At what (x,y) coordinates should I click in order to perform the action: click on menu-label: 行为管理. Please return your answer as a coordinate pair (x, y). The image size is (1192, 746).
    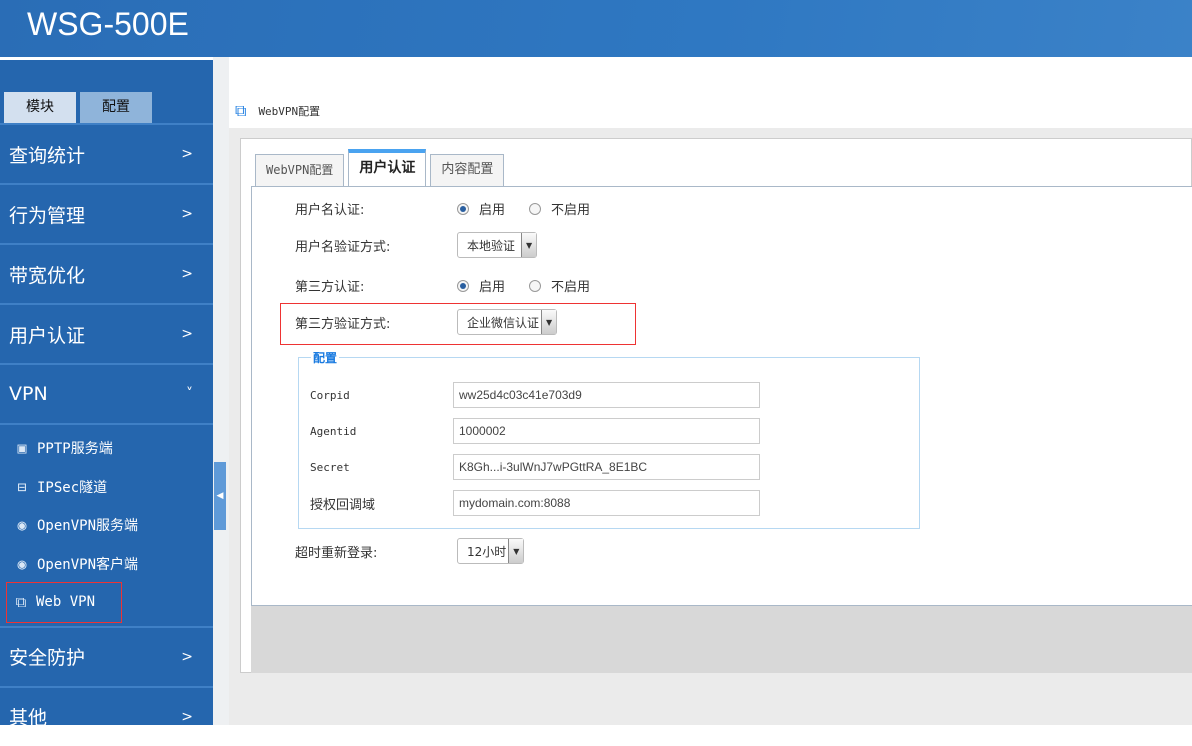
    Looking at the image, I should click on (47, 215).